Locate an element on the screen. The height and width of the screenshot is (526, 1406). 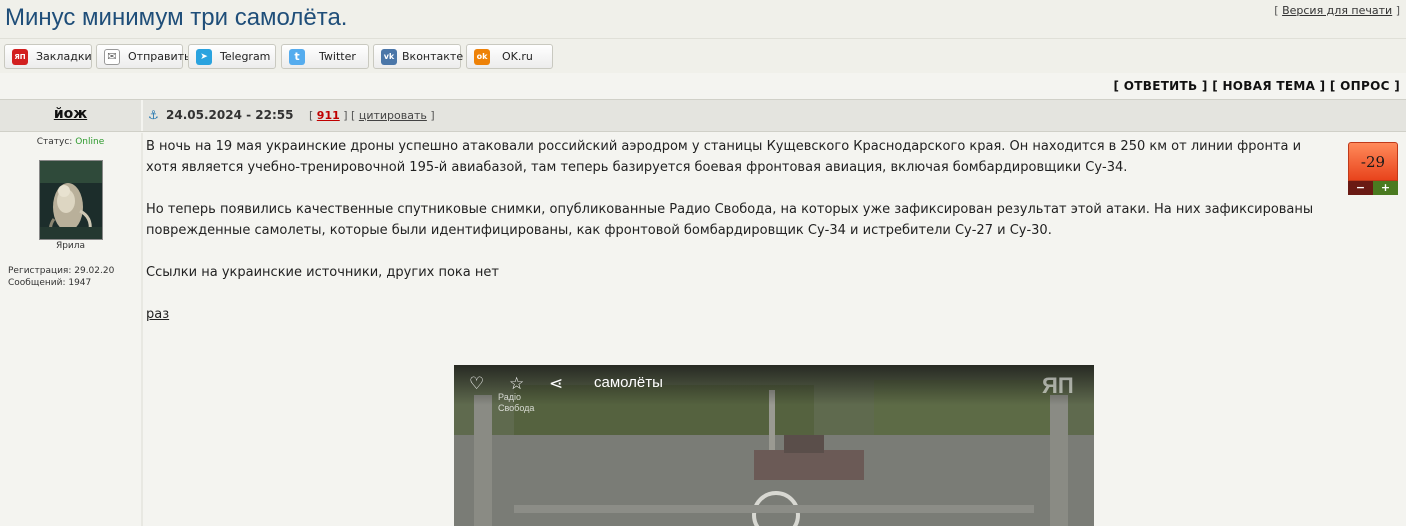
post-date: 24.05.2024 - 22:55 is located at coordinates (230, 115).